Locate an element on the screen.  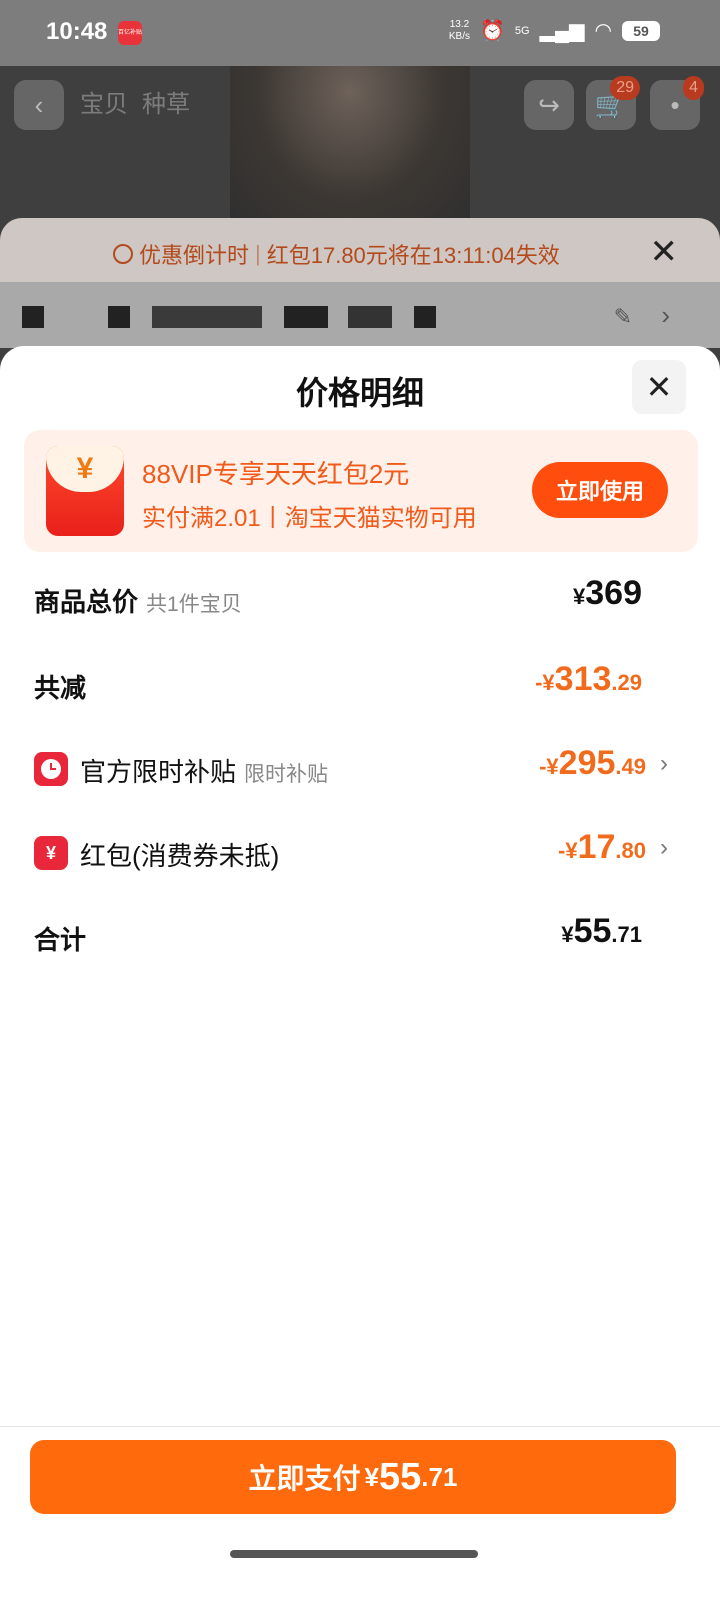
cart-button: 🛒 29 is located at coordinates (613, 103).